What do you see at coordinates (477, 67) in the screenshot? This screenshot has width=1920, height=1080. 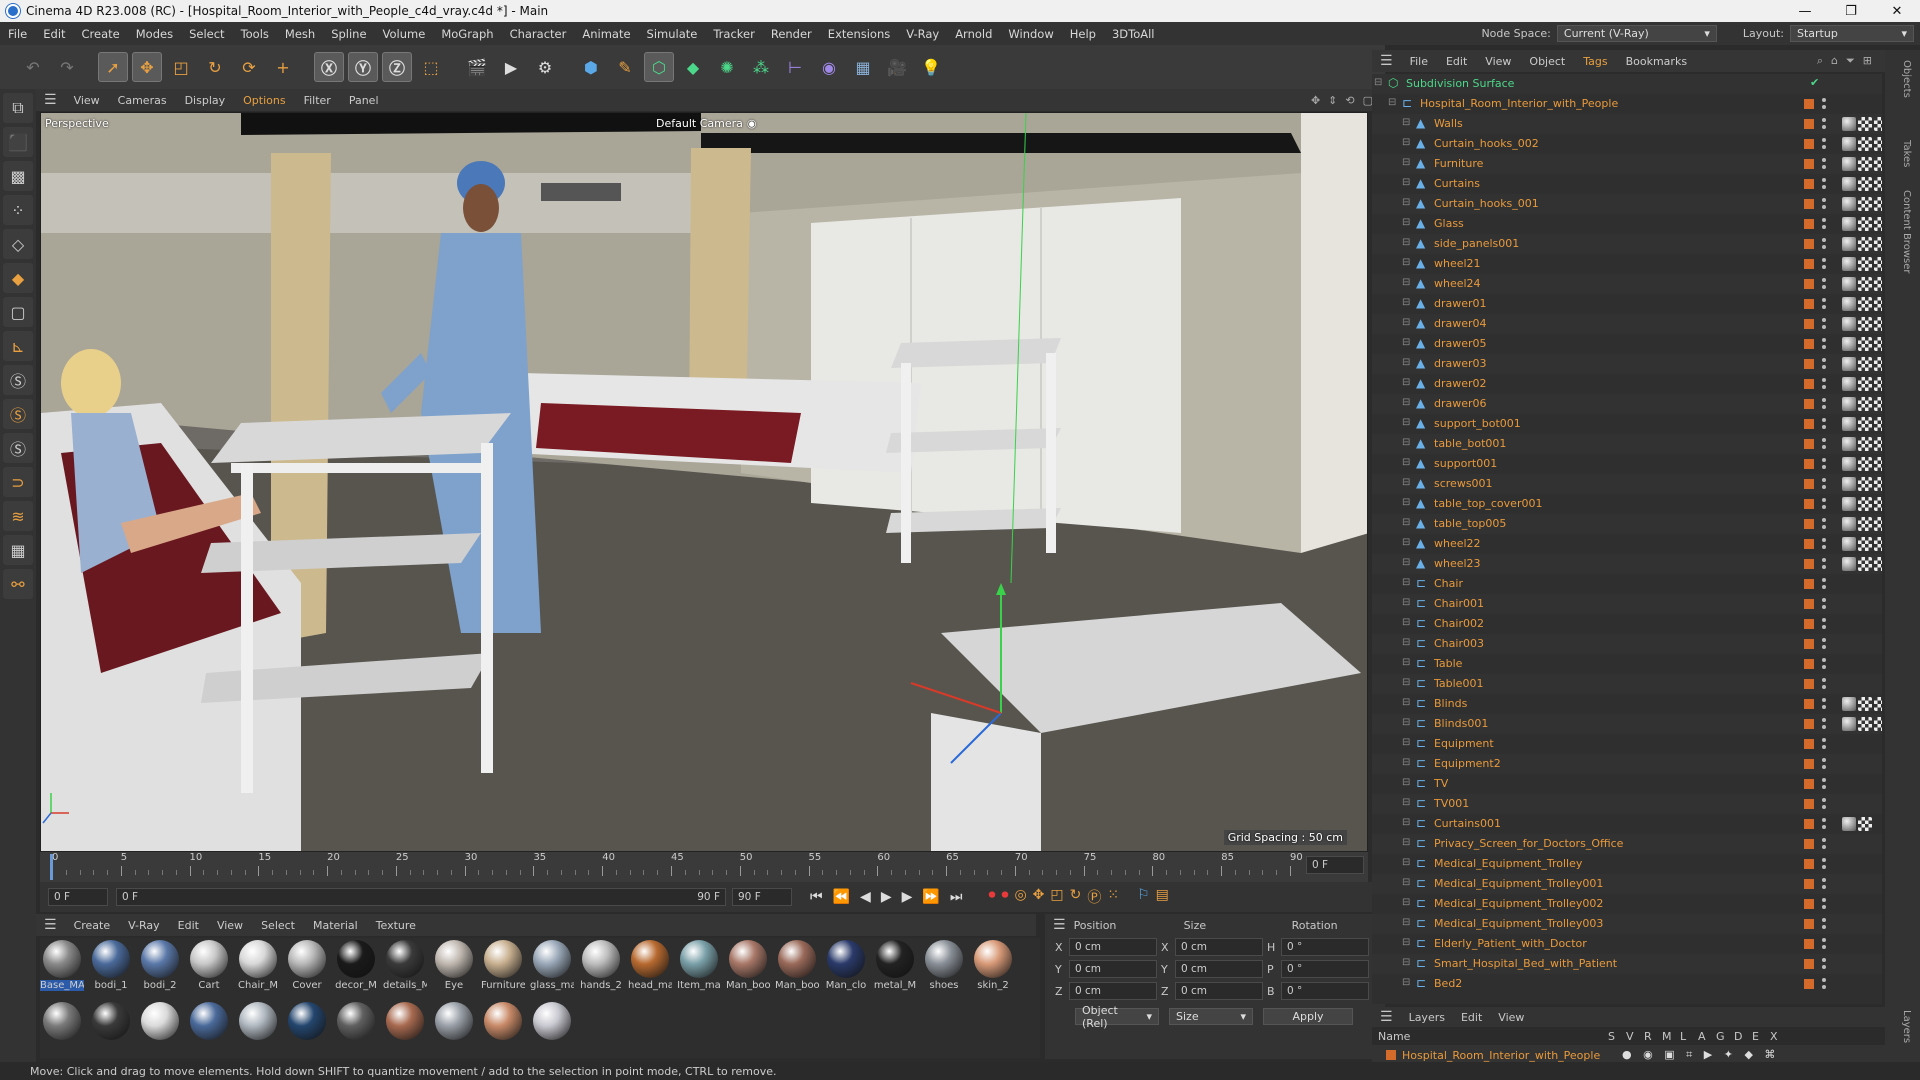 I see `render-view-icon: 🎬` at bounding box center [477, 67].